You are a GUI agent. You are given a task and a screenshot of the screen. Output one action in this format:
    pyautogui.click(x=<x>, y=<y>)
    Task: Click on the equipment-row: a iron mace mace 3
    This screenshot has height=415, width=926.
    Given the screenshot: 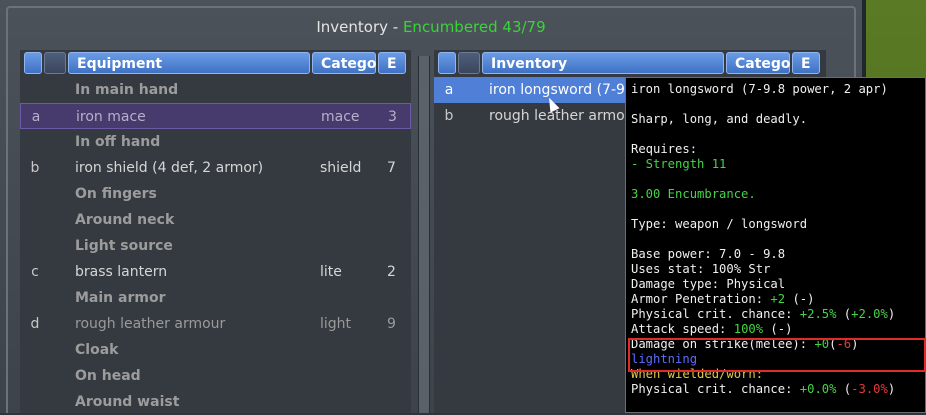 What is the action you would take?
    pyautogui.click(x=215, y=116)
    